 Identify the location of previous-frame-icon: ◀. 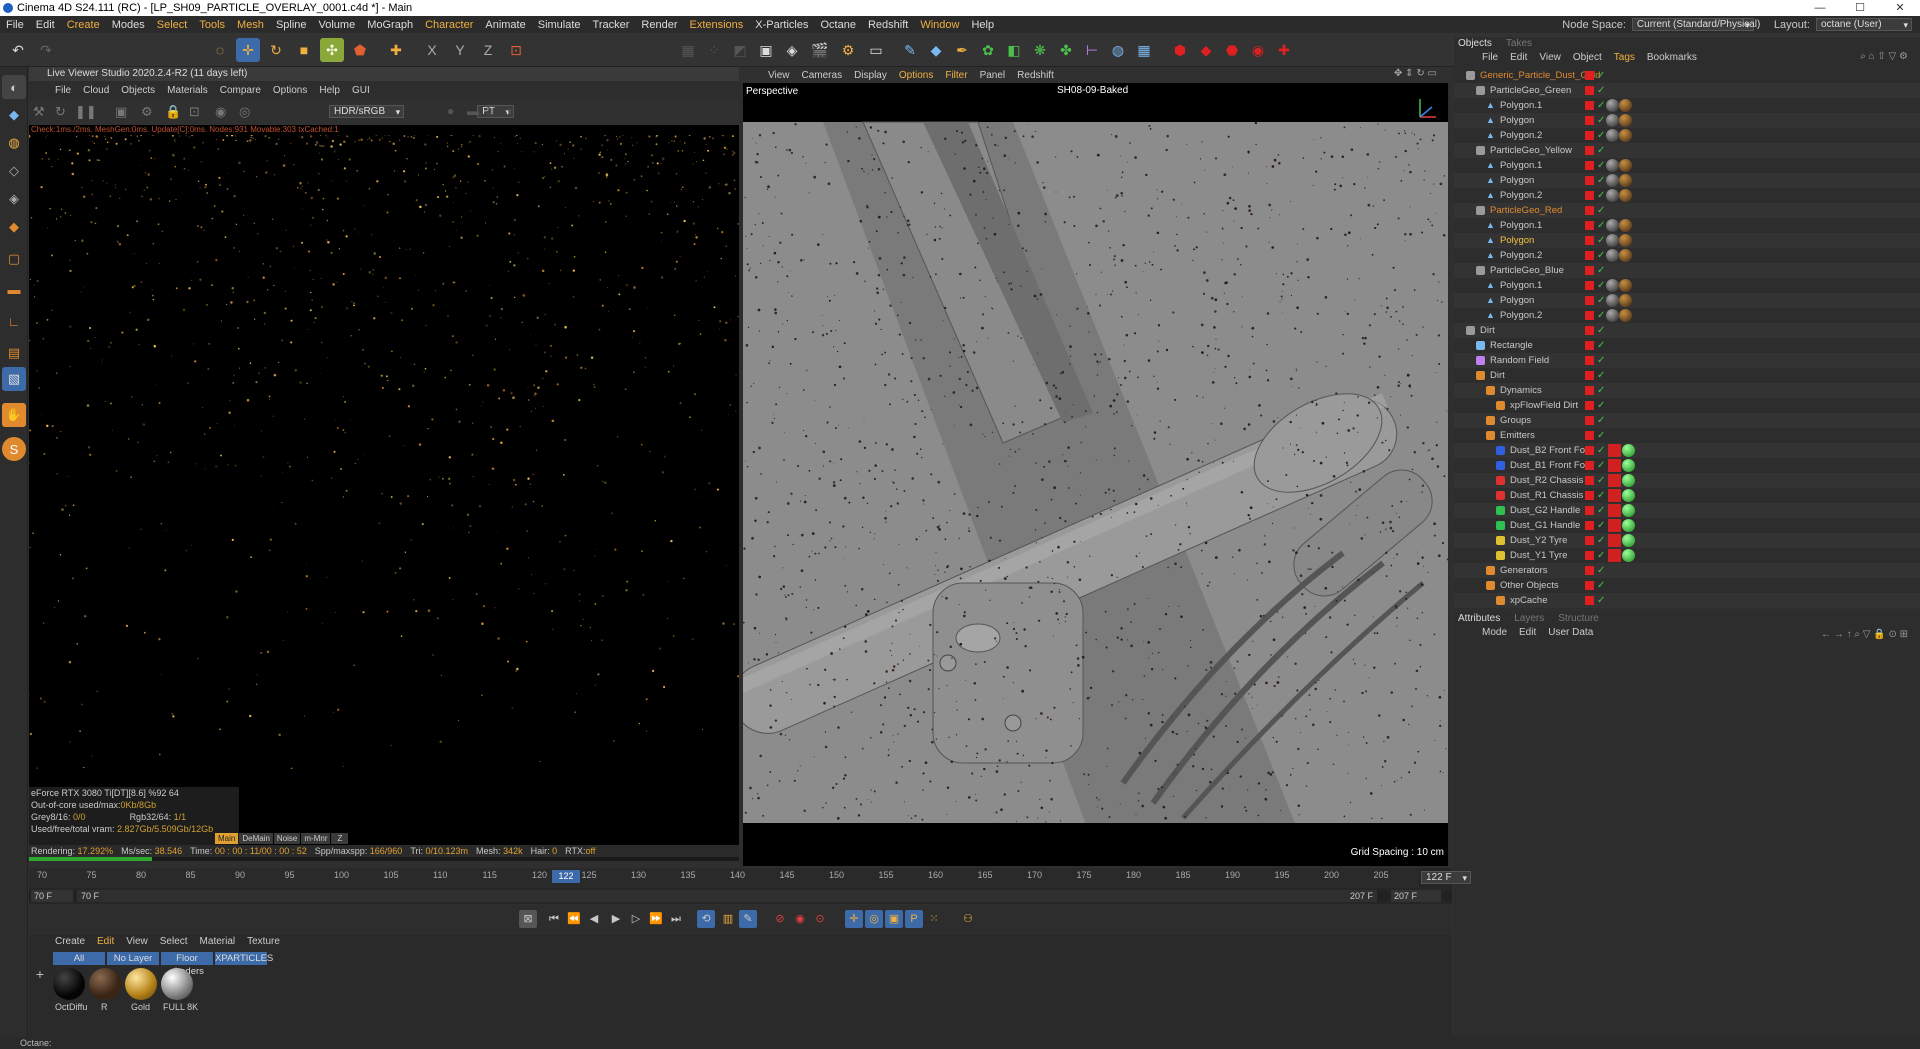
(594, 919).